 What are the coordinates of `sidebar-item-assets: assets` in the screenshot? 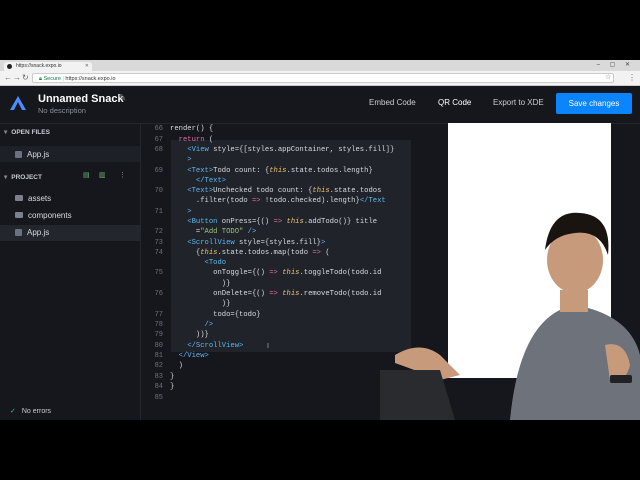 It's located at (33, 198).